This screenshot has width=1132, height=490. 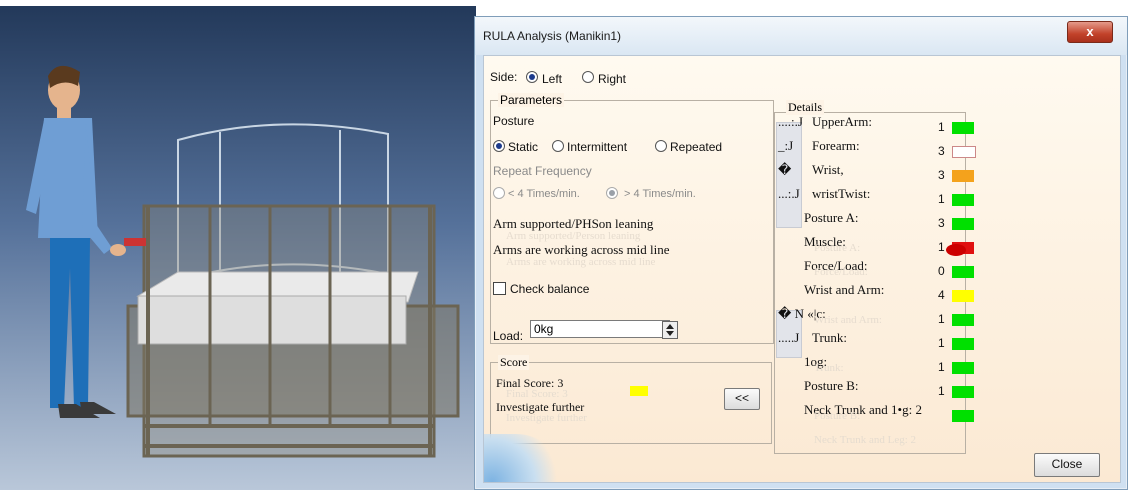 What do you see at coordinates (848, 320) in the screenshot?
I see `details-shadow-text: Wrist and Arm:` at bounding box center [848, 320].